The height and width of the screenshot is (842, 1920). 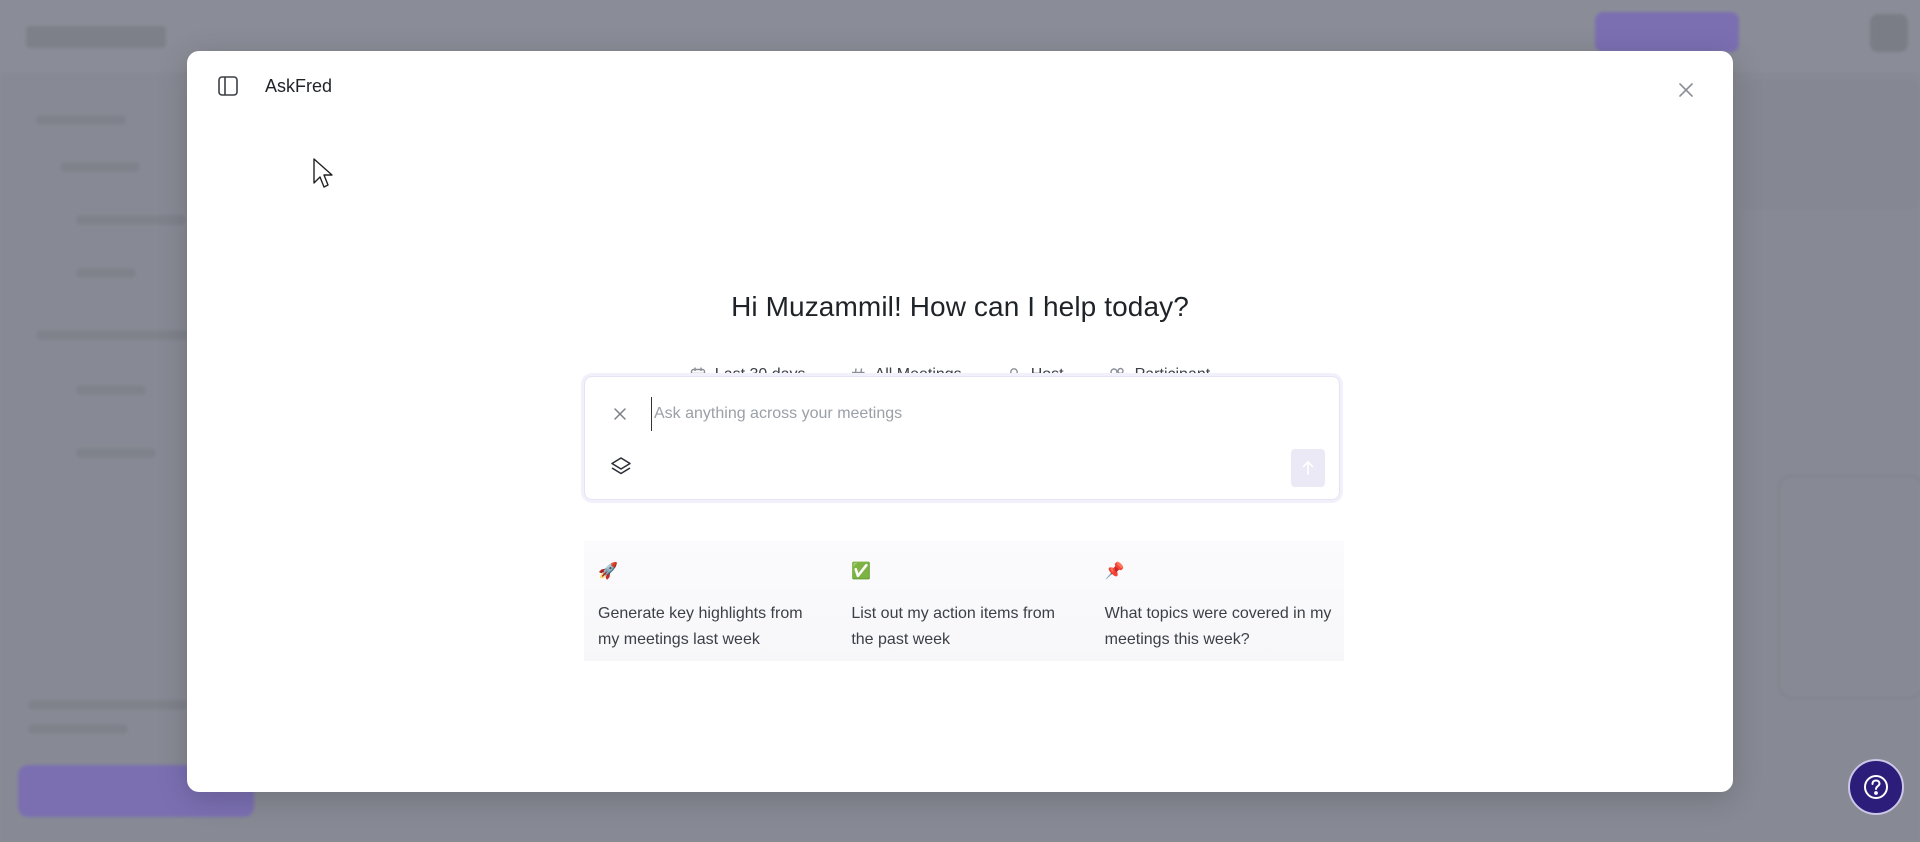 I want to click on background-logo, so click(x=96, y=37).